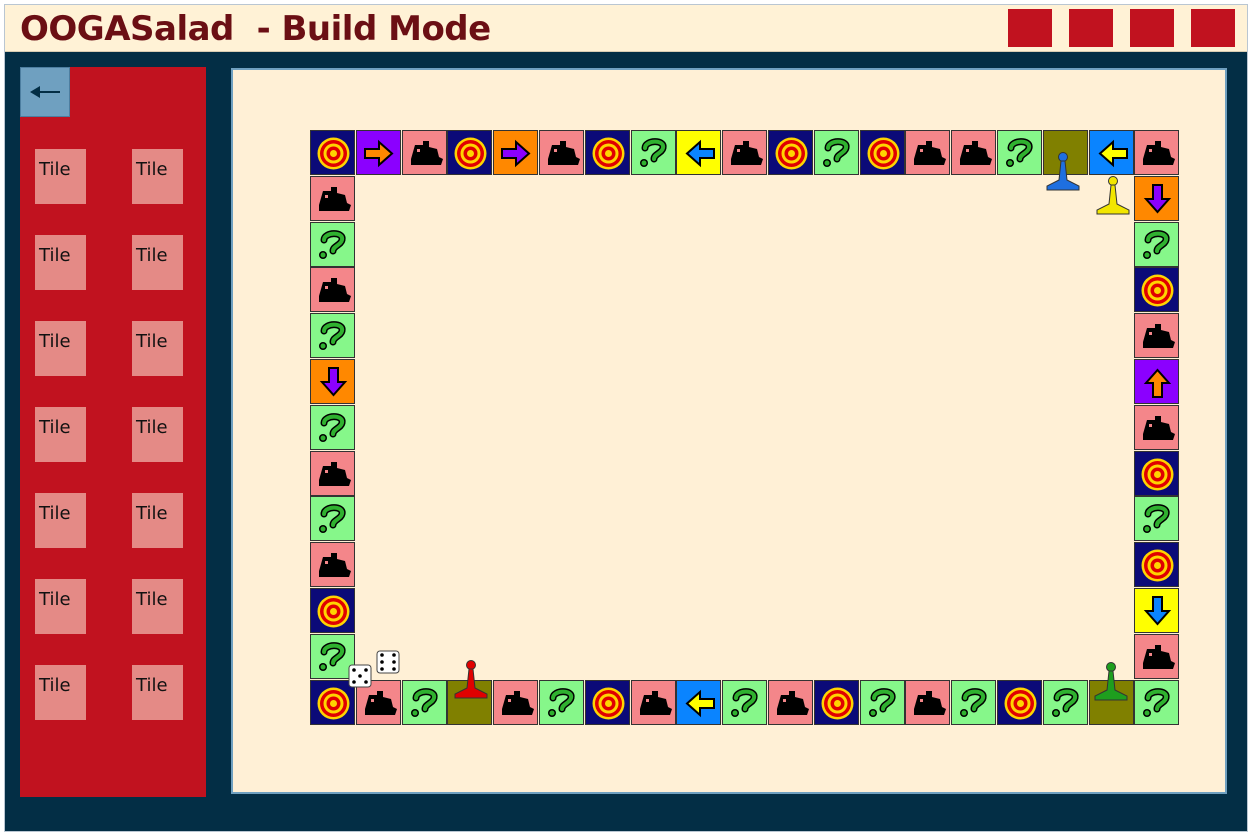 This screenshot has width=1256, height=840. What do you see at coordinates (471, 681) in the screenshot?
I see `red-pawn-icon` at bounding box center [471, 681].